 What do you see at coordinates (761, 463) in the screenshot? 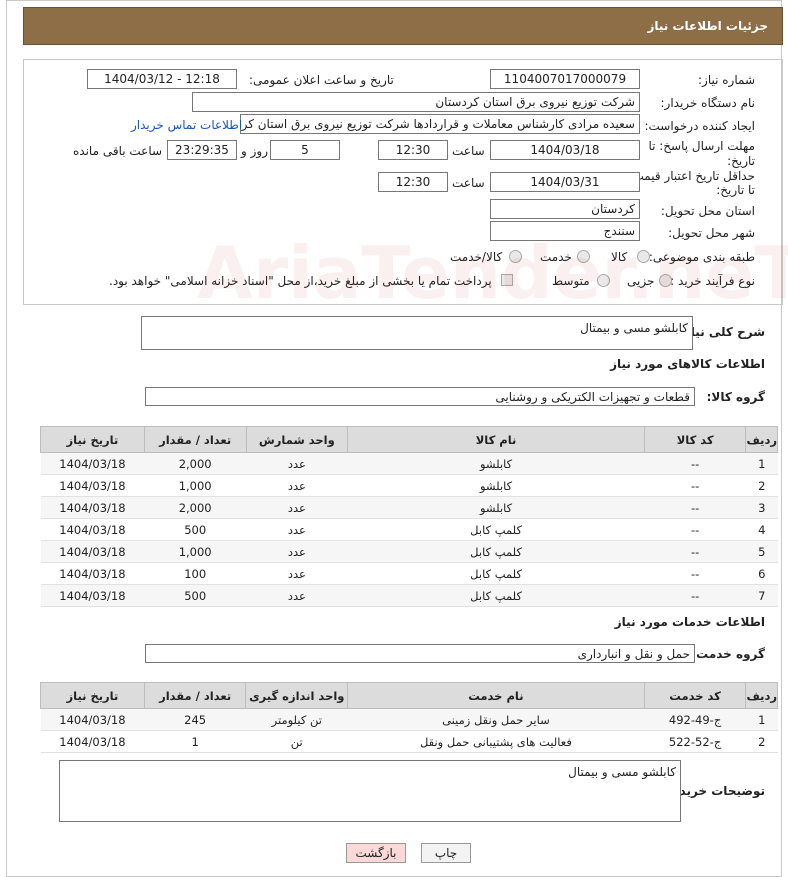
I see `goods-cell-index: 1` at bounding box center [761, 463].